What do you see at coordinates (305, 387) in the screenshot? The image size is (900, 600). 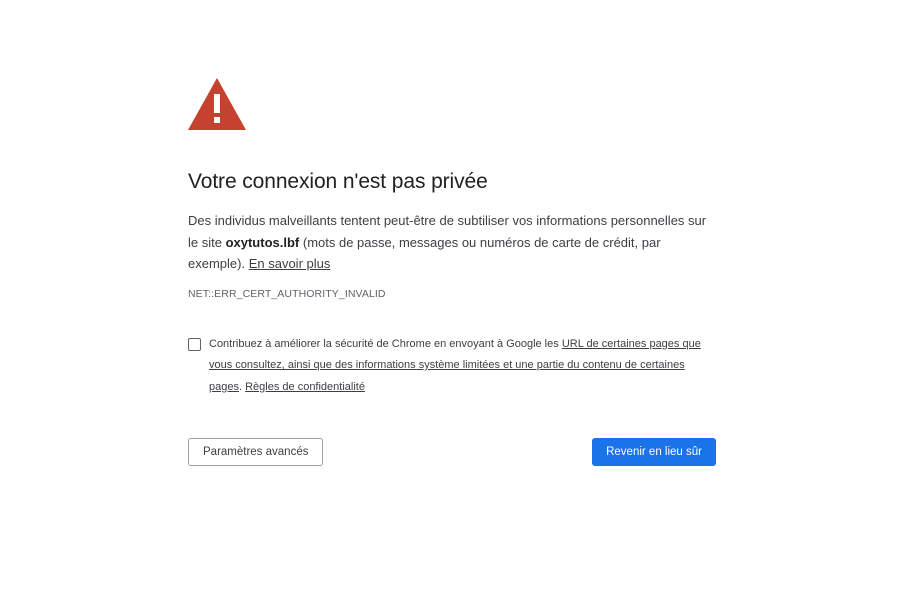 I see `privacy-policy-link: Règles de confidentialité` at bounding box center [305, 387].